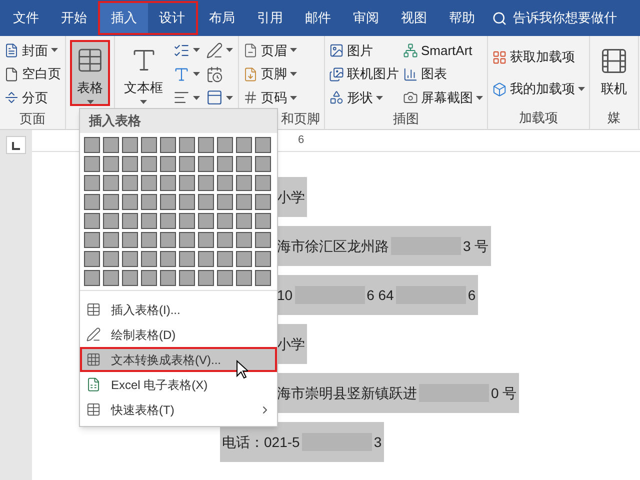 The image size is (640, 480). Describe the element at coordinates (219, 50) in the screenshot. I see `icon-button` at that location.